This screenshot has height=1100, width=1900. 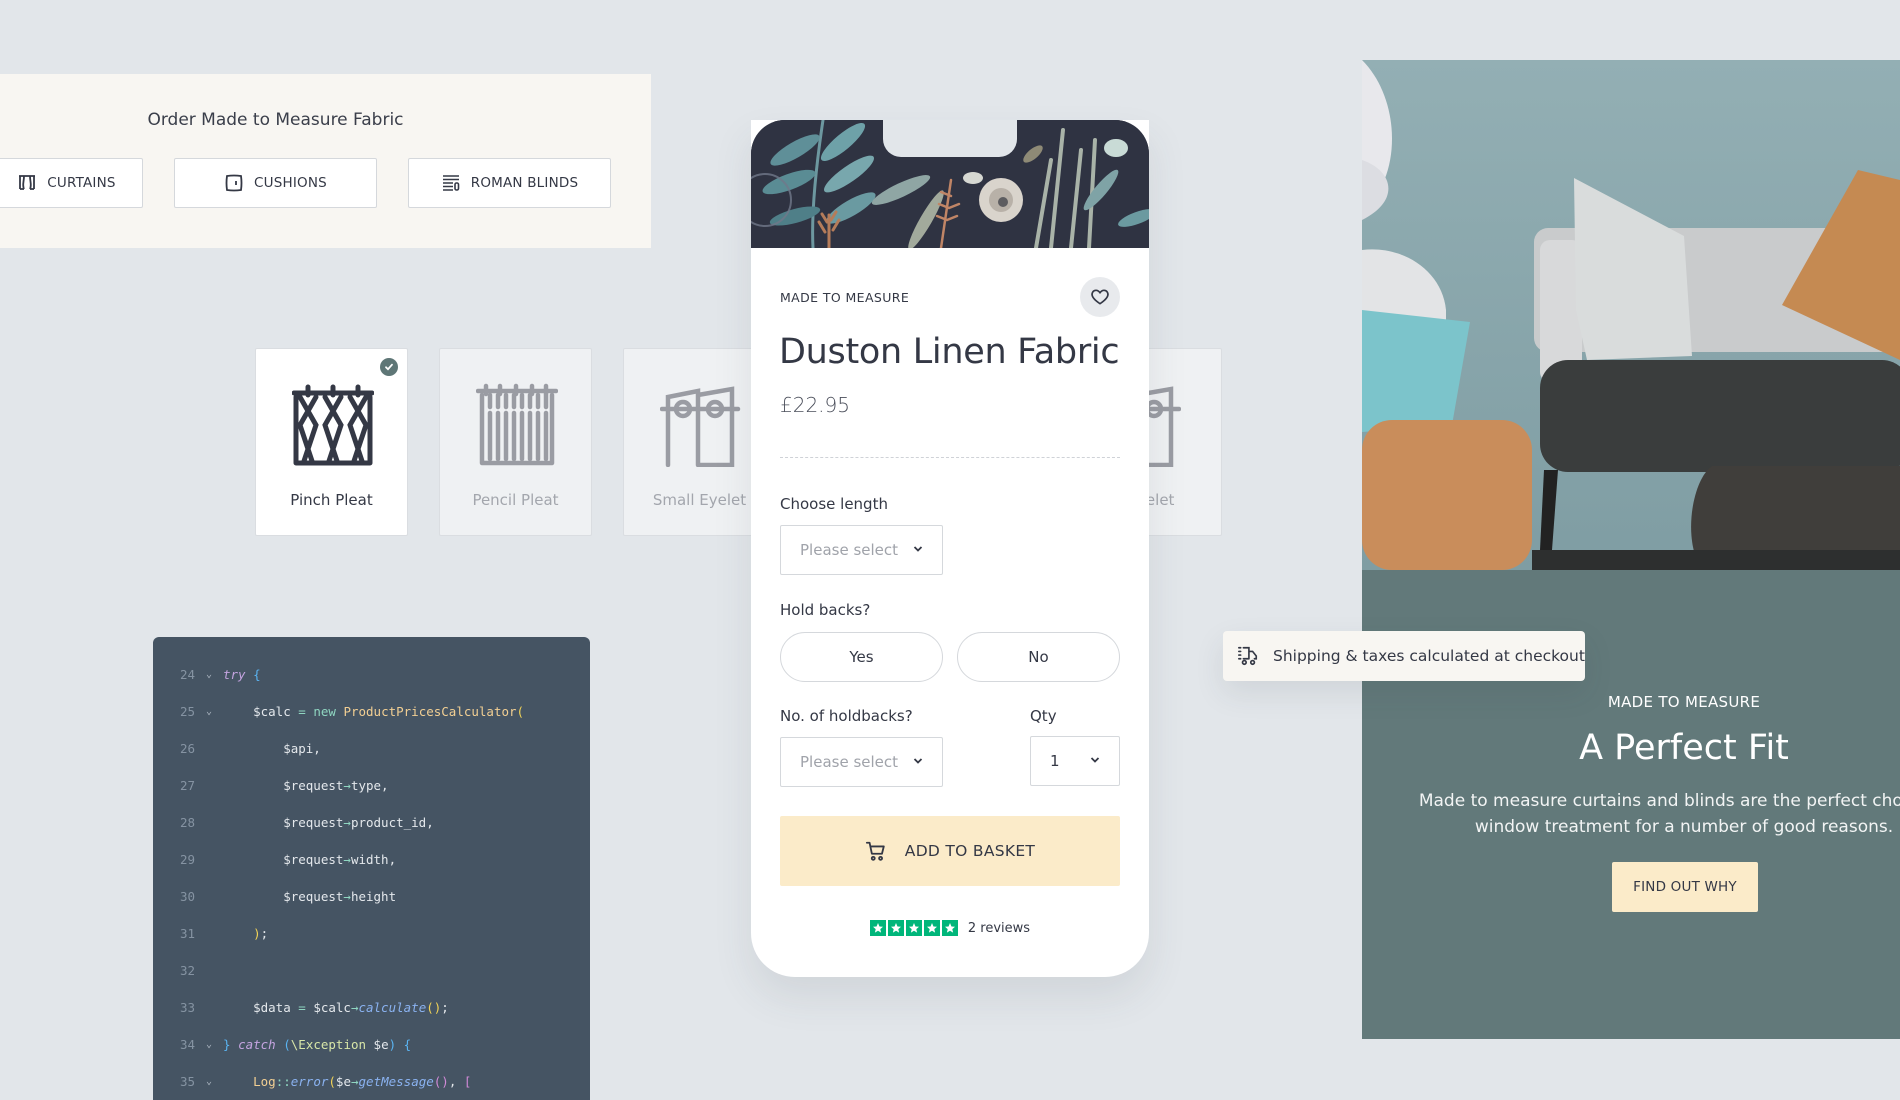 I want to click on line-number: 32, so click(x=187, y=970).